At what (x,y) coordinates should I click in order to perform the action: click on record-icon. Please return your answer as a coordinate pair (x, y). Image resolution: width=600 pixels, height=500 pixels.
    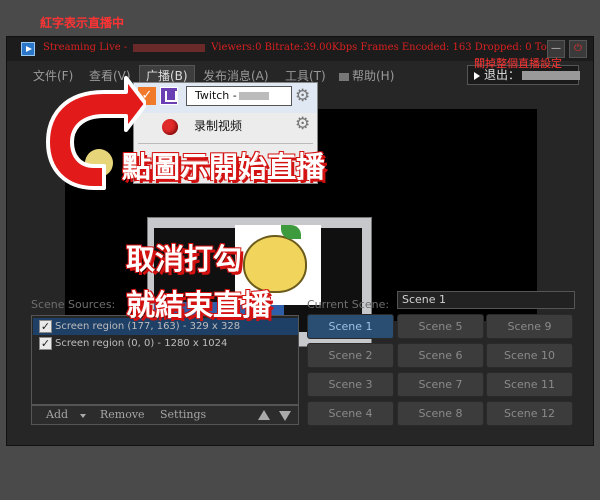
    Looking at the image, I should click on (170, 127).